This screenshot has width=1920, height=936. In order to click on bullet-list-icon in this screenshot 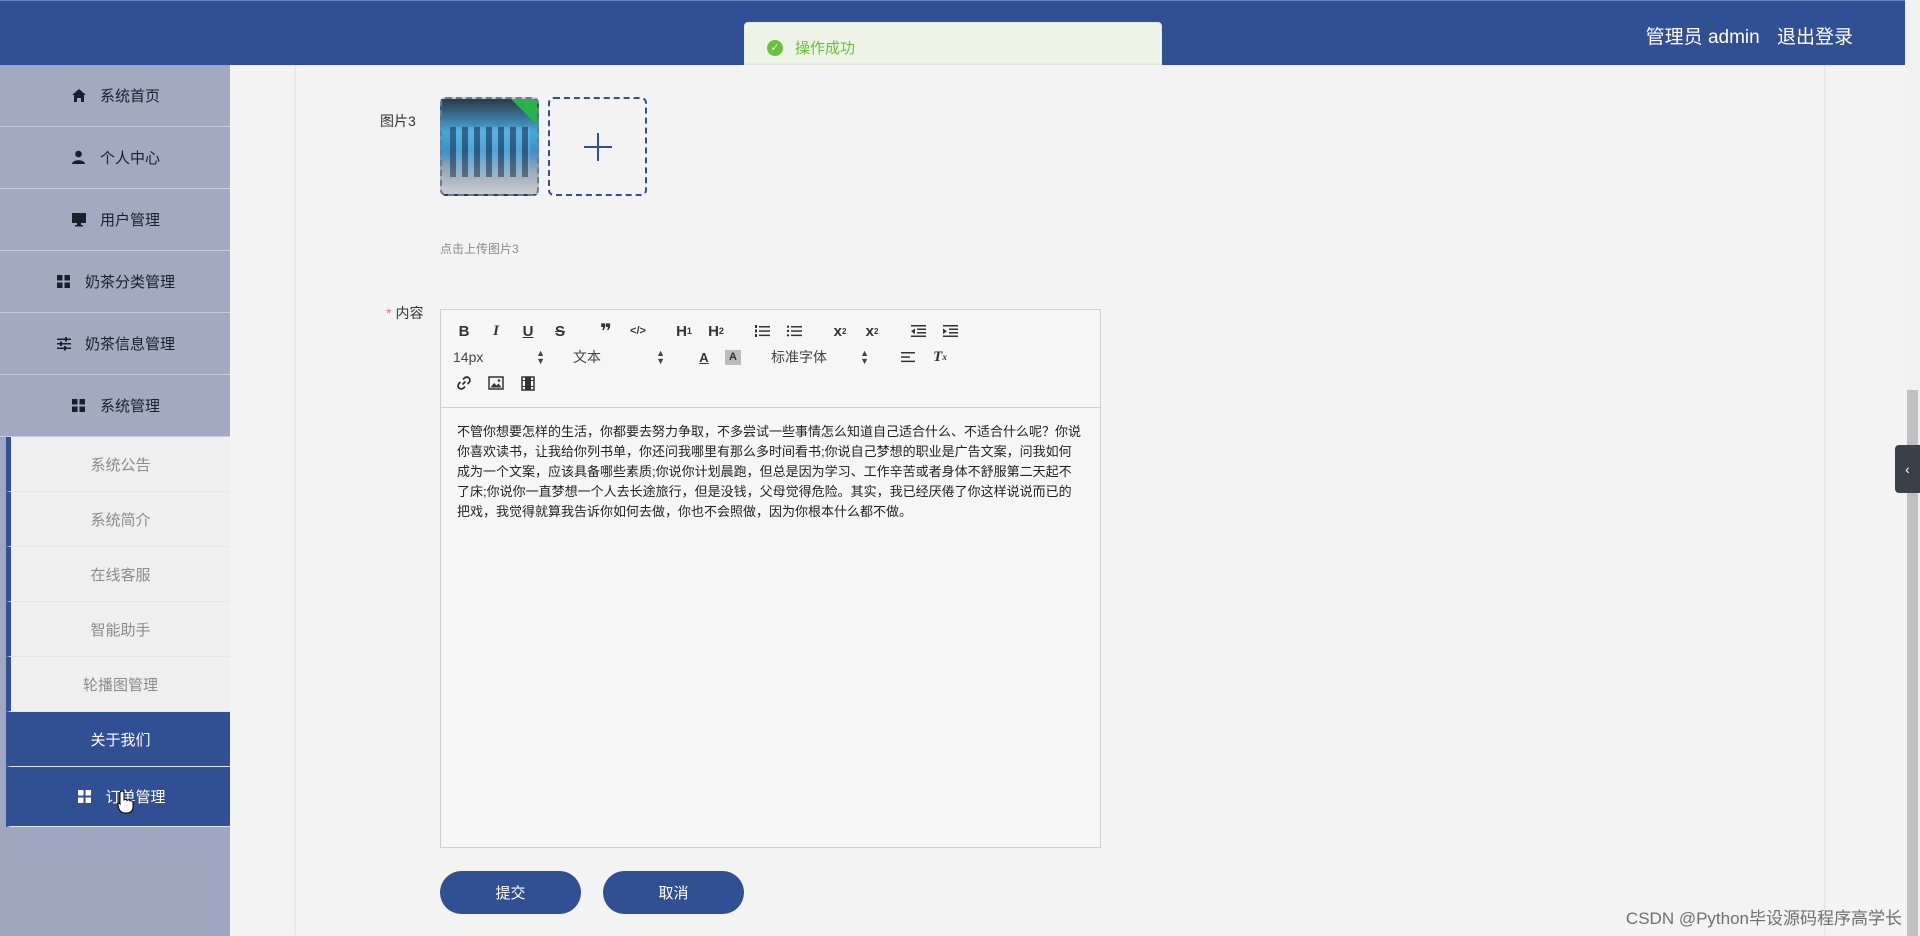, I will do `click(794, 331)`.